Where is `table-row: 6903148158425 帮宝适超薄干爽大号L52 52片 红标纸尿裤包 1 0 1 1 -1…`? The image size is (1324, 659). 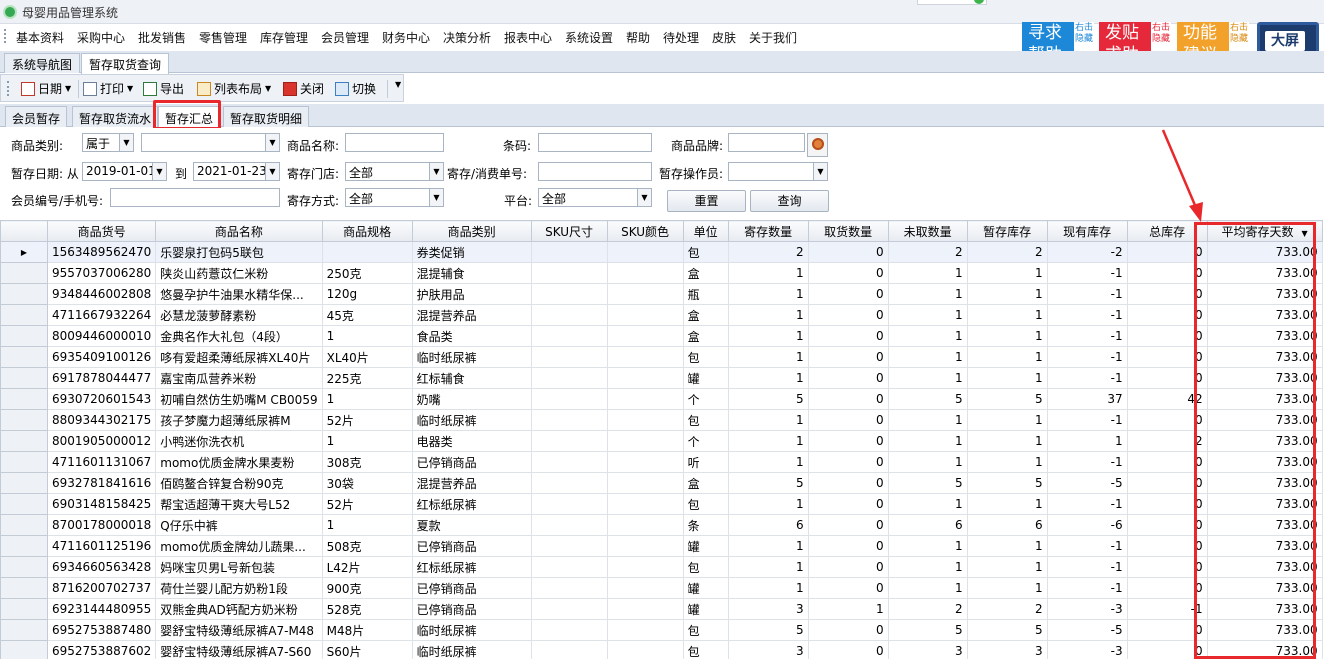 table-row: 6903148158425 帮宝适超薄干爽大号L52 52片 红标纸尿裤包 1 0 1 1 -1… is located at coordinates (661, 504).